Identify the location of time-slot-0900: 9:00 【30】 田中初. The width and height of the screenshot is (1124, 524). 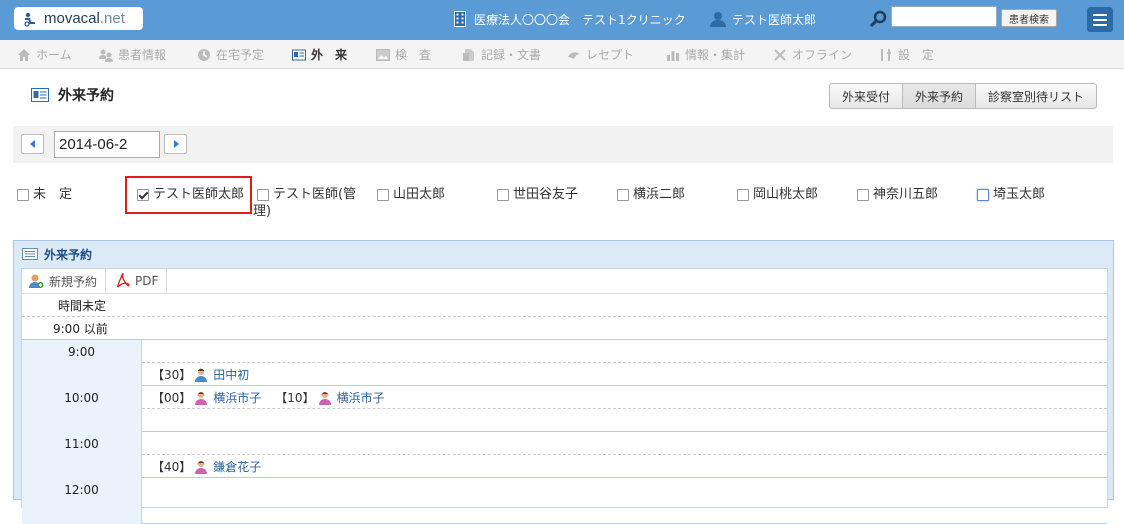
(564, 363).